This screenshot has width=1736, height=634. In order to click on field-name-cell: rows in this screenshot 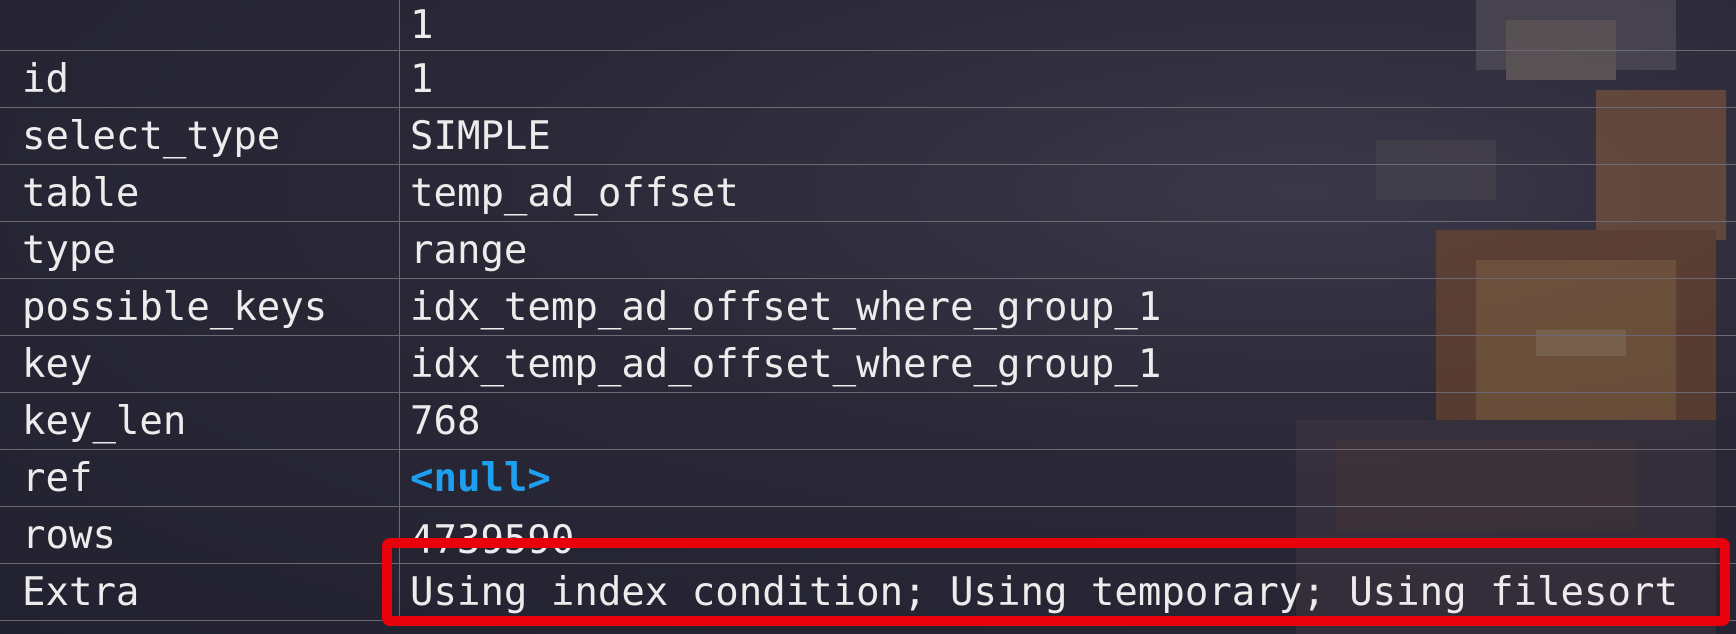, I will do `click(200, 535)`.